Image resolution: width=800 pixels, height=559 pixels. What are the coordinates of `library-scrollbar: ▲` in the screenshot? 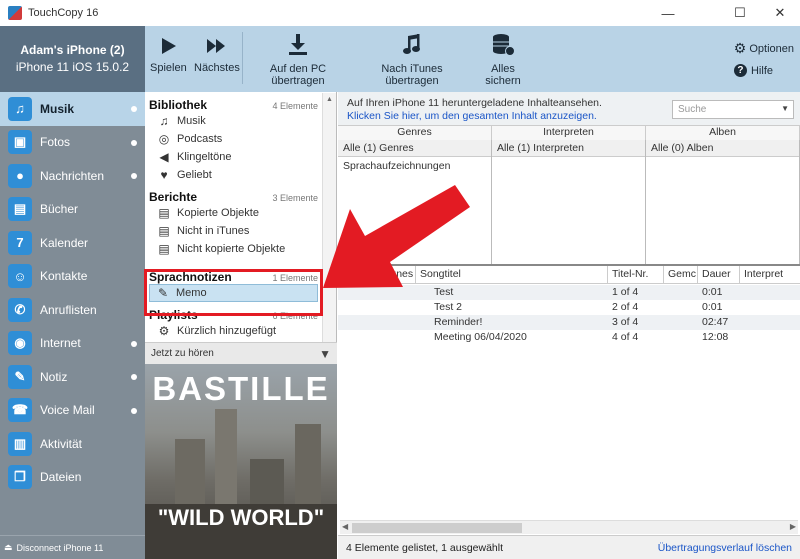 It's located at (329, 218).